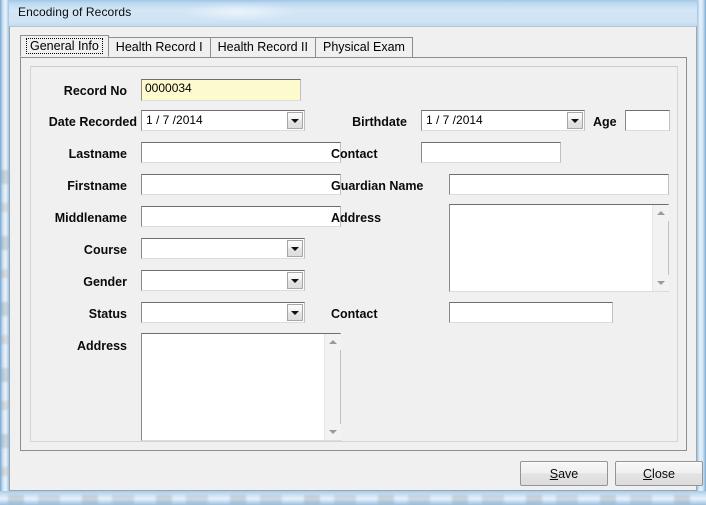  Describe the element at coordinates (353, 499) in the screenshot. I see `desktop-bleed-bottom` at that location.